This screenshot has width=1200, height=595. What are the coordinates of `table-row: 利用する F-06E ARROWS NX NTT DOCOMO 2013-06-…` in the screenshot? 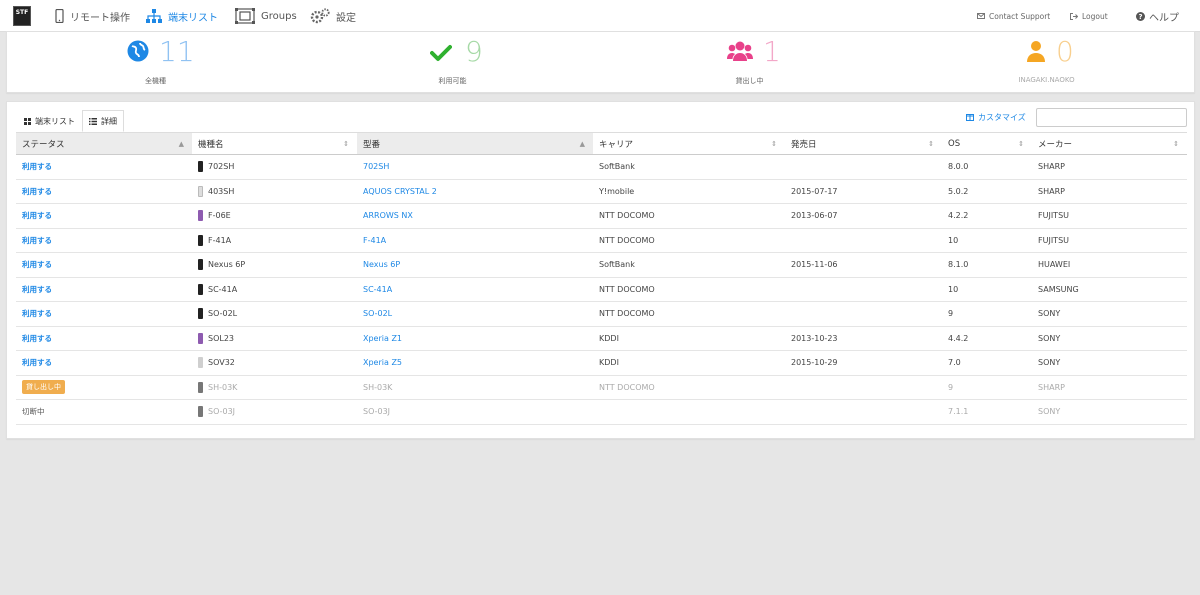 It's located at (601, 216).